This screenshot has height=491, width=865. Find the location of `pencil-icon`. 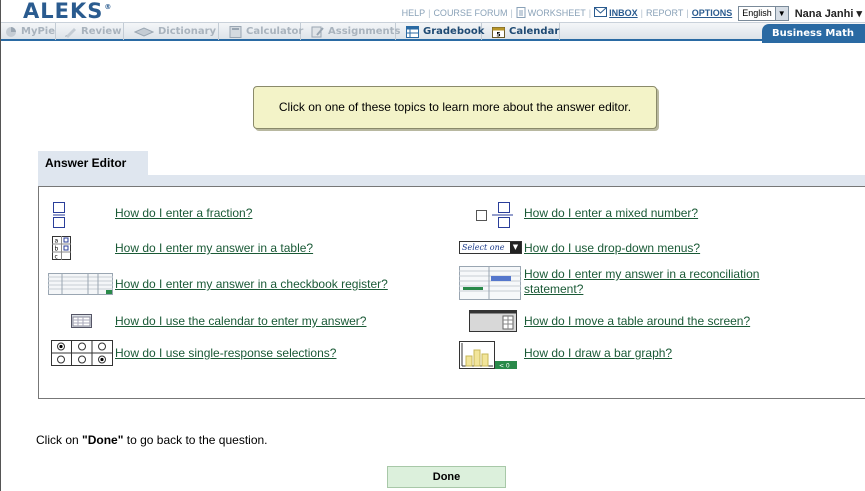

pencil-icon is located at coordinates (70, 32).